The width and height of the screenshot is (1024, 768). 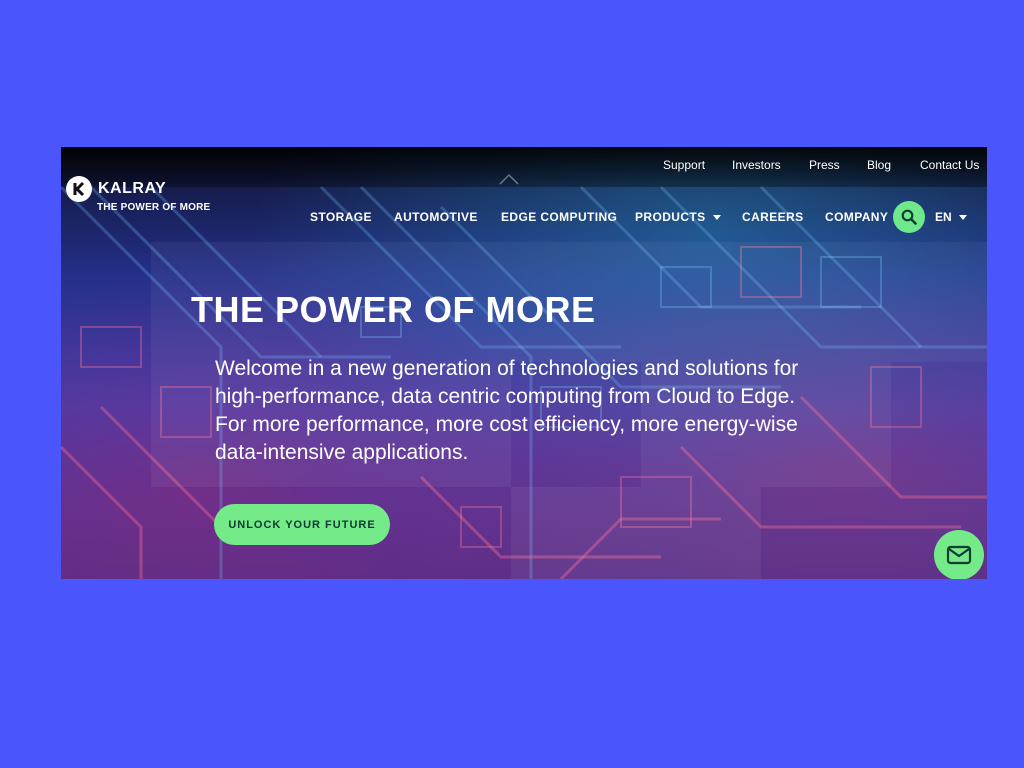 What do you see at coordinates (302, 524) in the screenshot?
I see `unlock-your-future-button: UNLOCK YOUR FUTURE` at bounding box center [302, 524].